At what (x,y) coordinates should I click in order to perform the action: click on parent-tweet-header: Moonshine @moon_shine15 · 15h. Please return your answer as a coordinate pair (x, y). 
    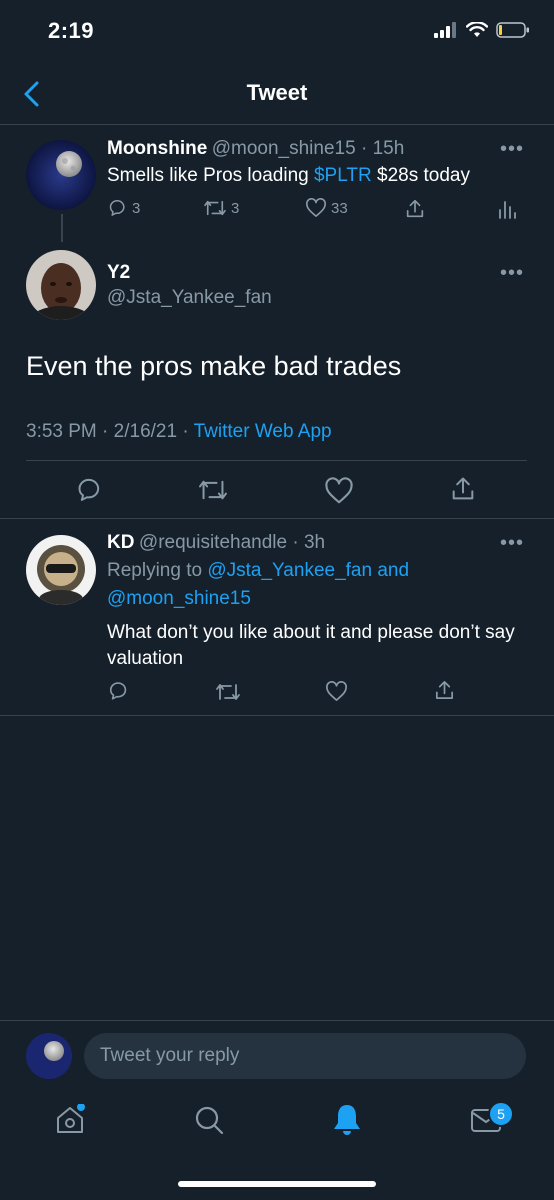
    Looking at the image, I should click on (256, 148).